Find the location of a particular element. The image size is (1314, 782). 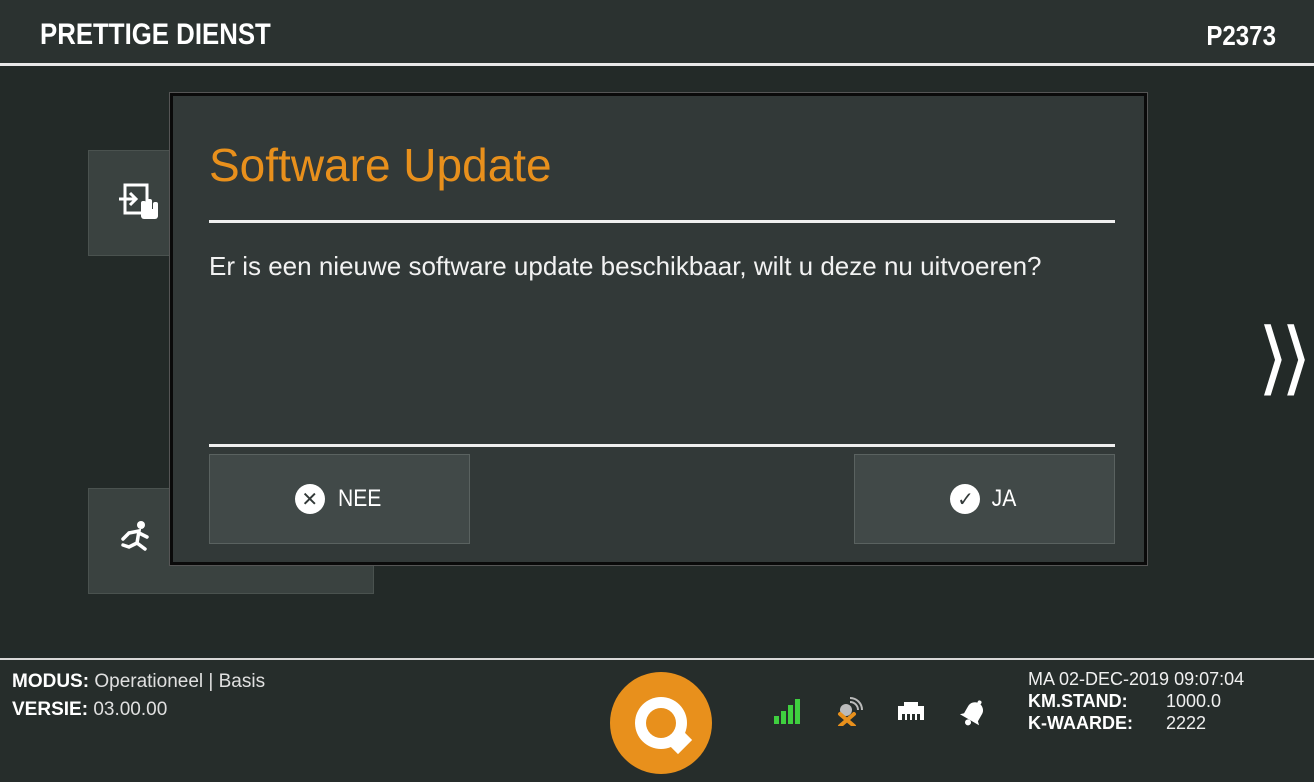

versie-key: VERSIE: is located at coordinates (50, 709).